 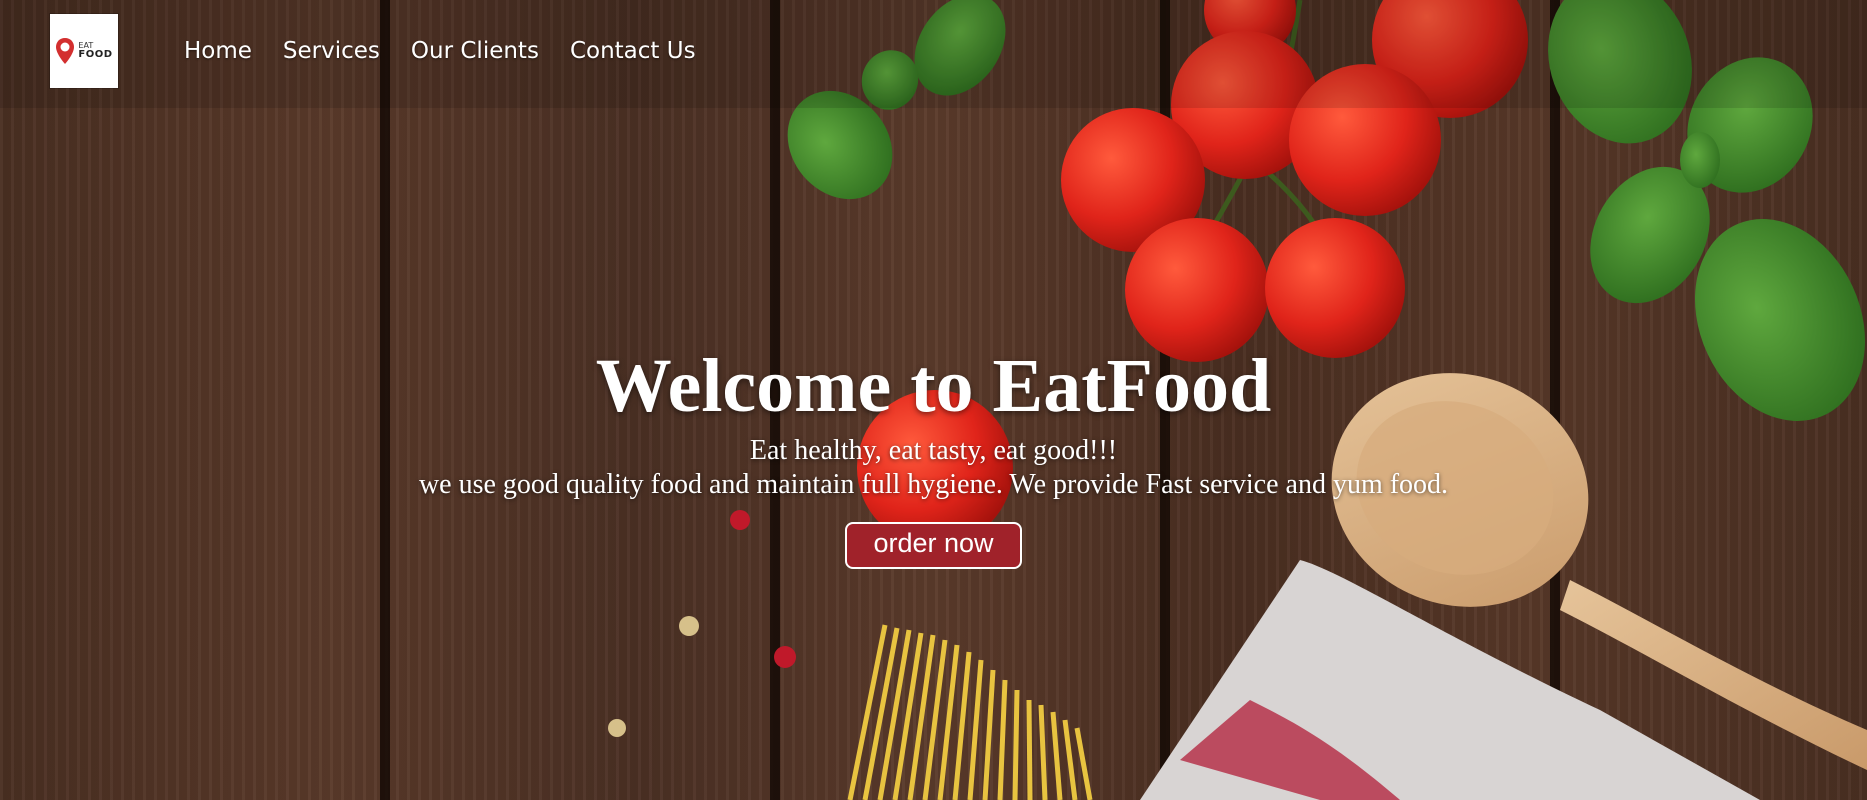 What do you see at coordinates (933, 386) in the screenshot?
I see `hero-title: Welcome to EatFood` at bounding box center [933, 386].